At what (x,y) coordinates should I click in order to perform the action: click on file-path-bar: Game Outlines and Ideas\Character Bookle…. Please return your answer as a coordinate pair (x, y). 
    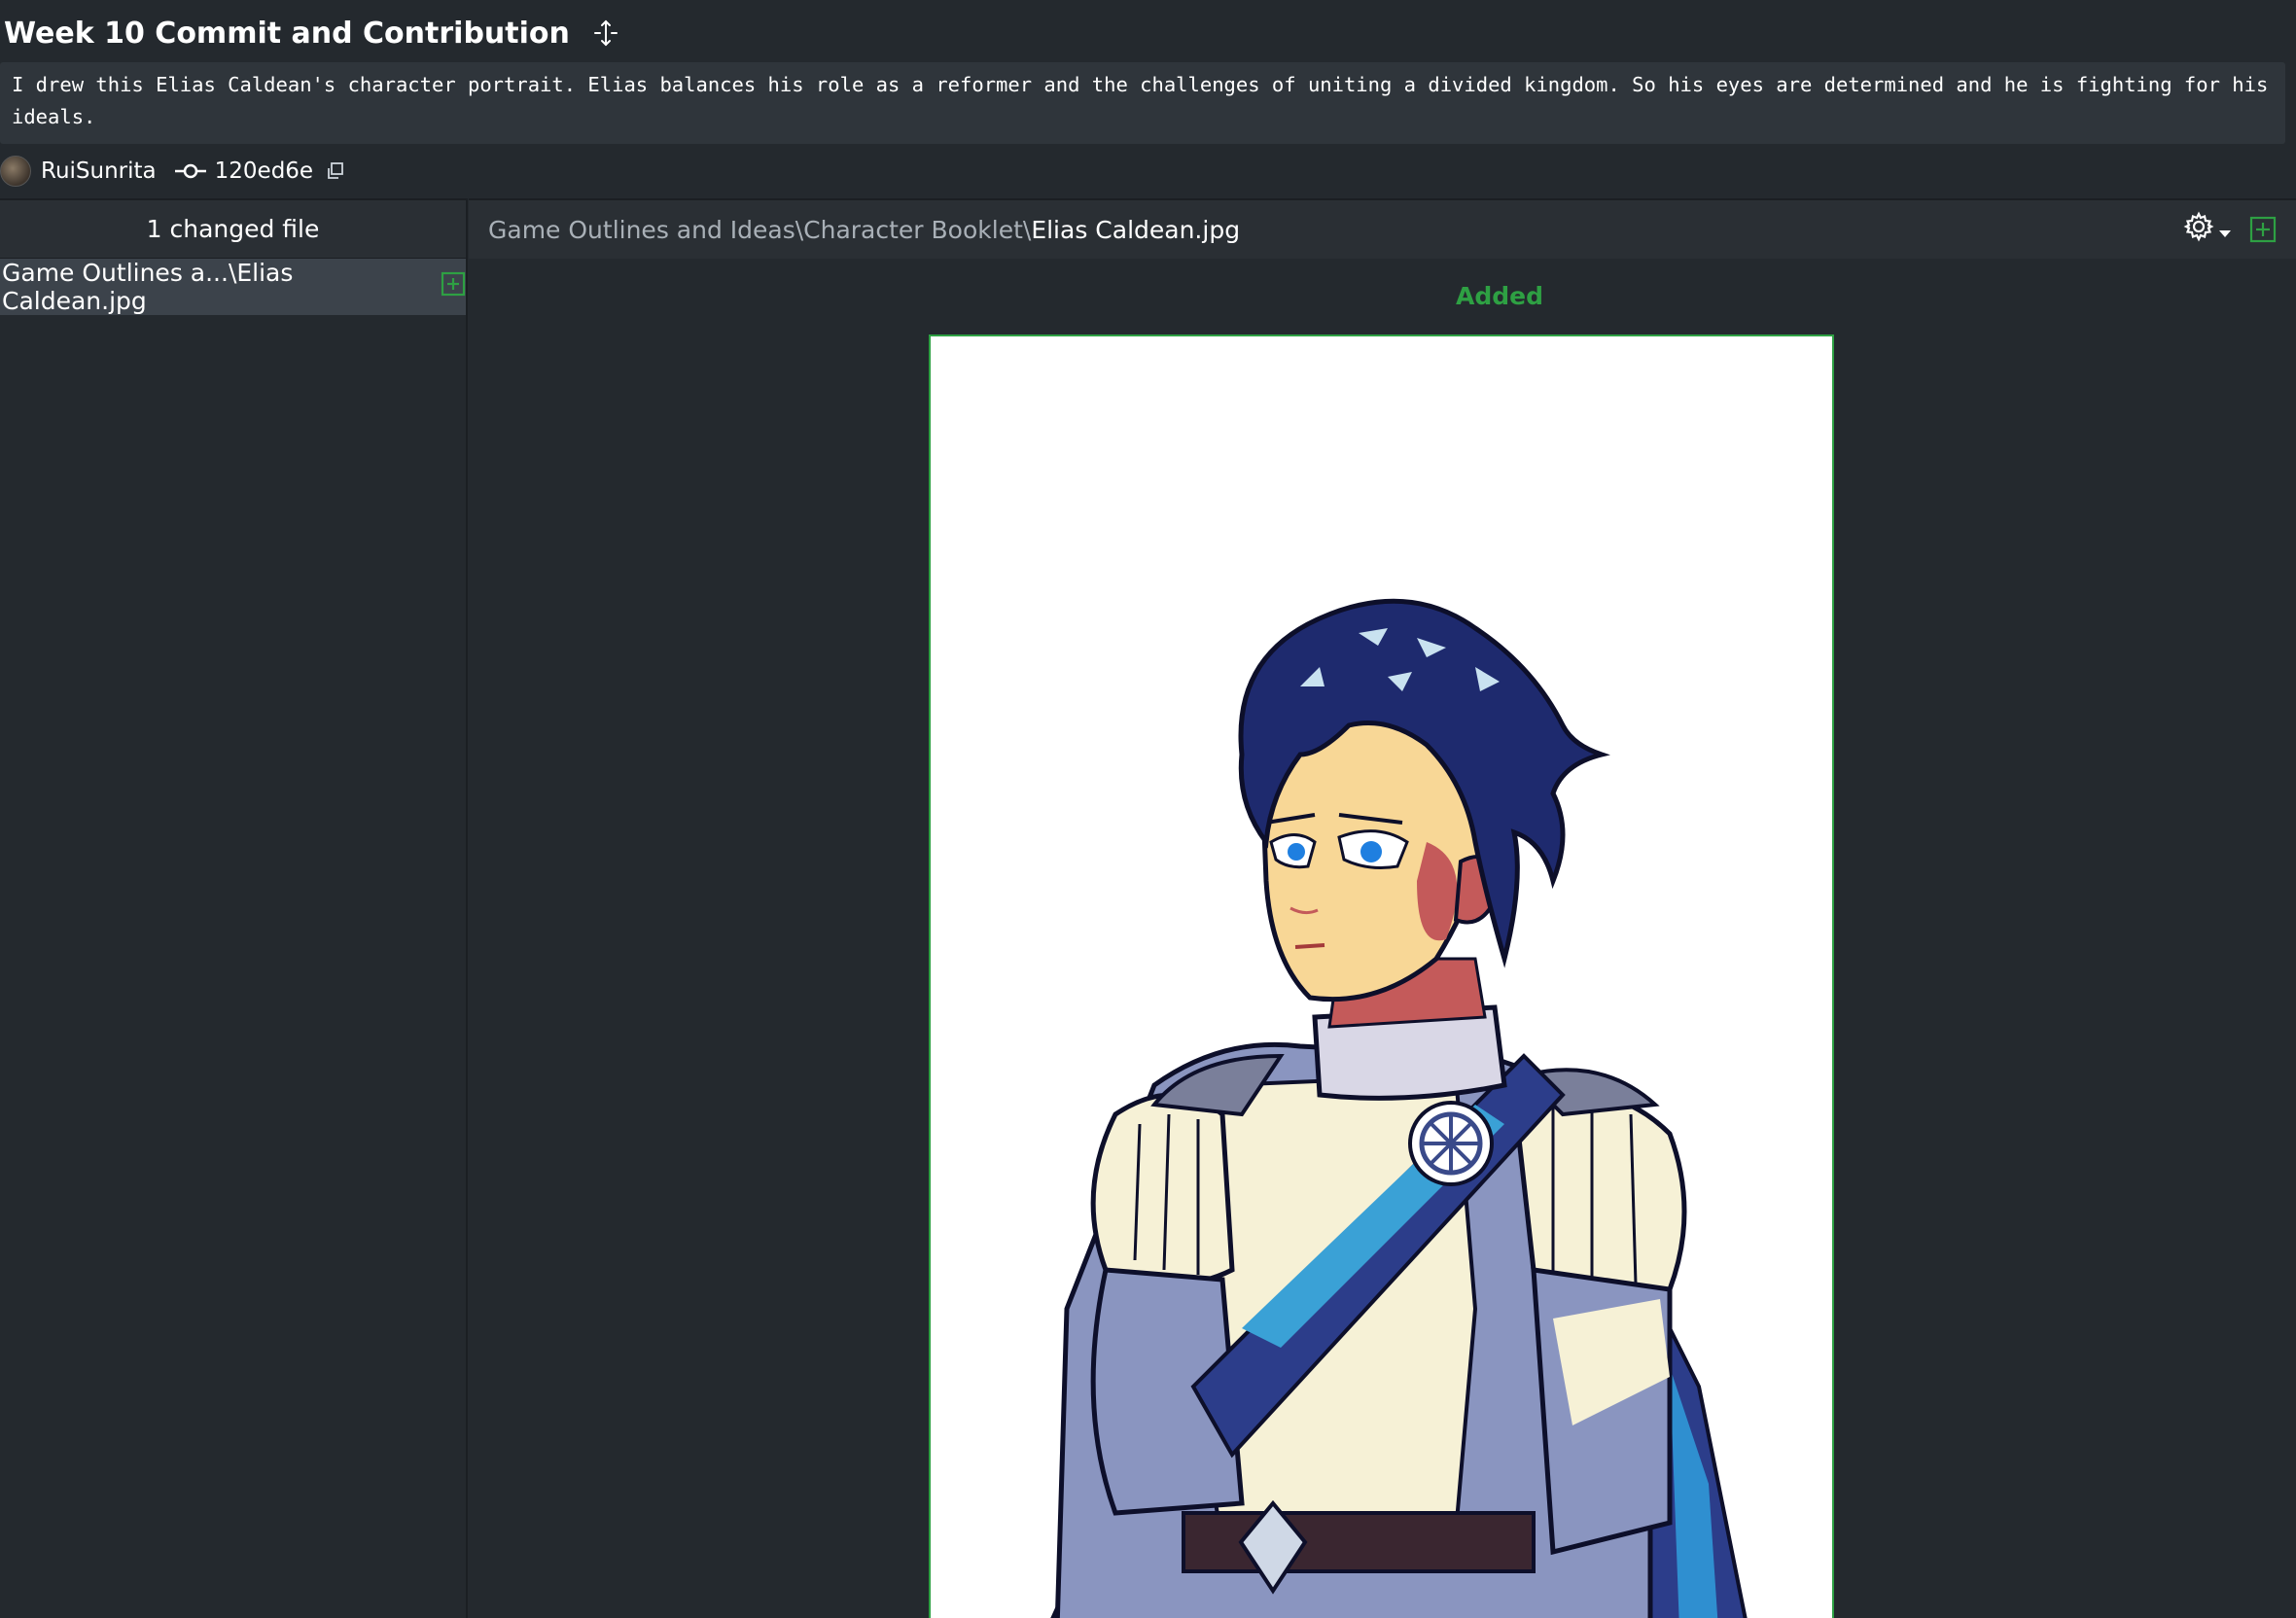
    Looking at the image, I should click on (1383, 230).